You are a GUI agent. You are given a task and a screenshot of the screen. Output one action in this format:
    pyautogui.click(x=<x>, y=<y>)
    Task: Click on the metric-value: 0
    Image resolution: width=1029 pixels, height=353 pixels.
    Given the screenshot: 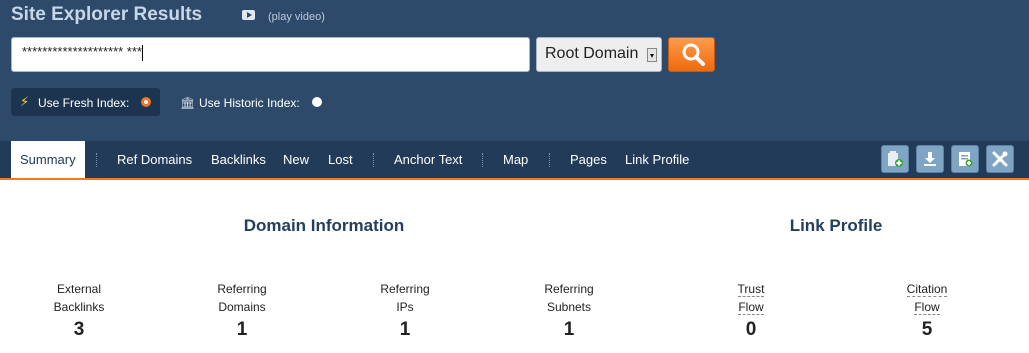 What is the action you would take?
    pyautogui.click(x=751, y=329)
    